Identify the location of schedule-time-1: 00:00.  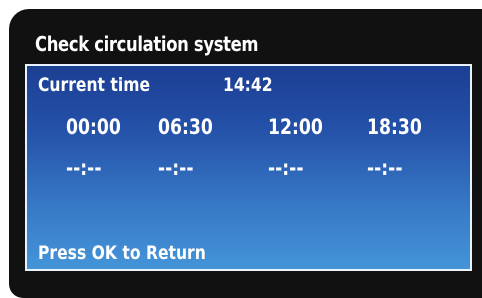
(93, 127).